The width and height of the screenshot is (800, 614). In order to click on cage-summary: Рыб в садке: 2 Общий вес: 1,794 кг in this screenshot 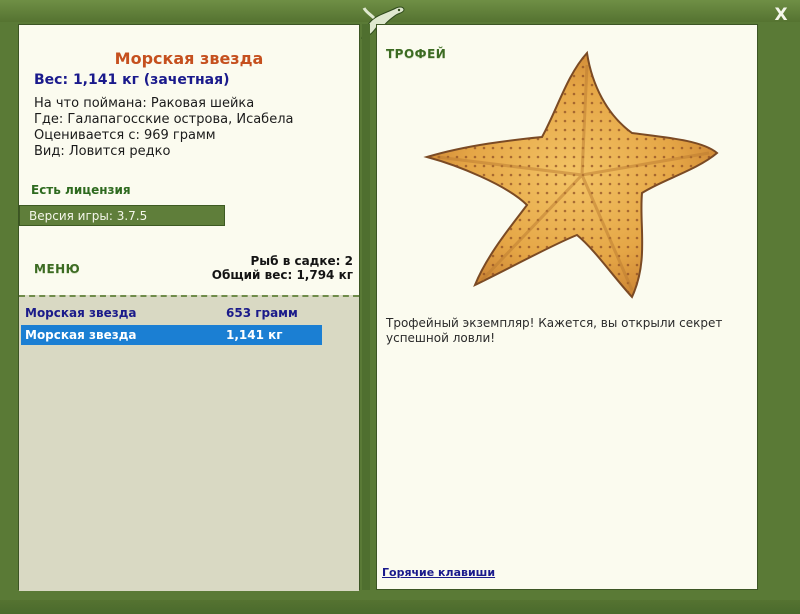, I will do `click(282, 268)`.